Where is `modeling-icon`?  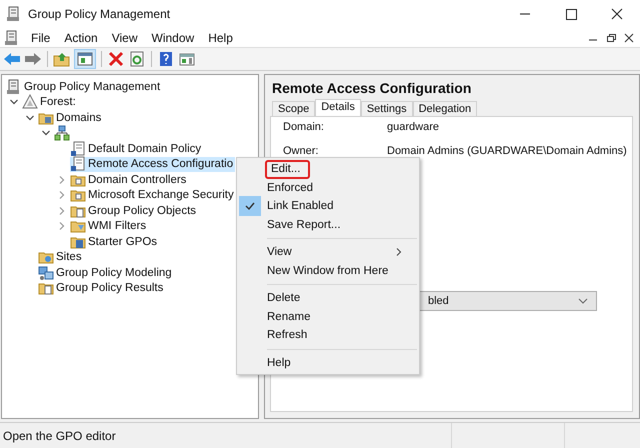
modeling-icon is located at coordinates (46, 272).